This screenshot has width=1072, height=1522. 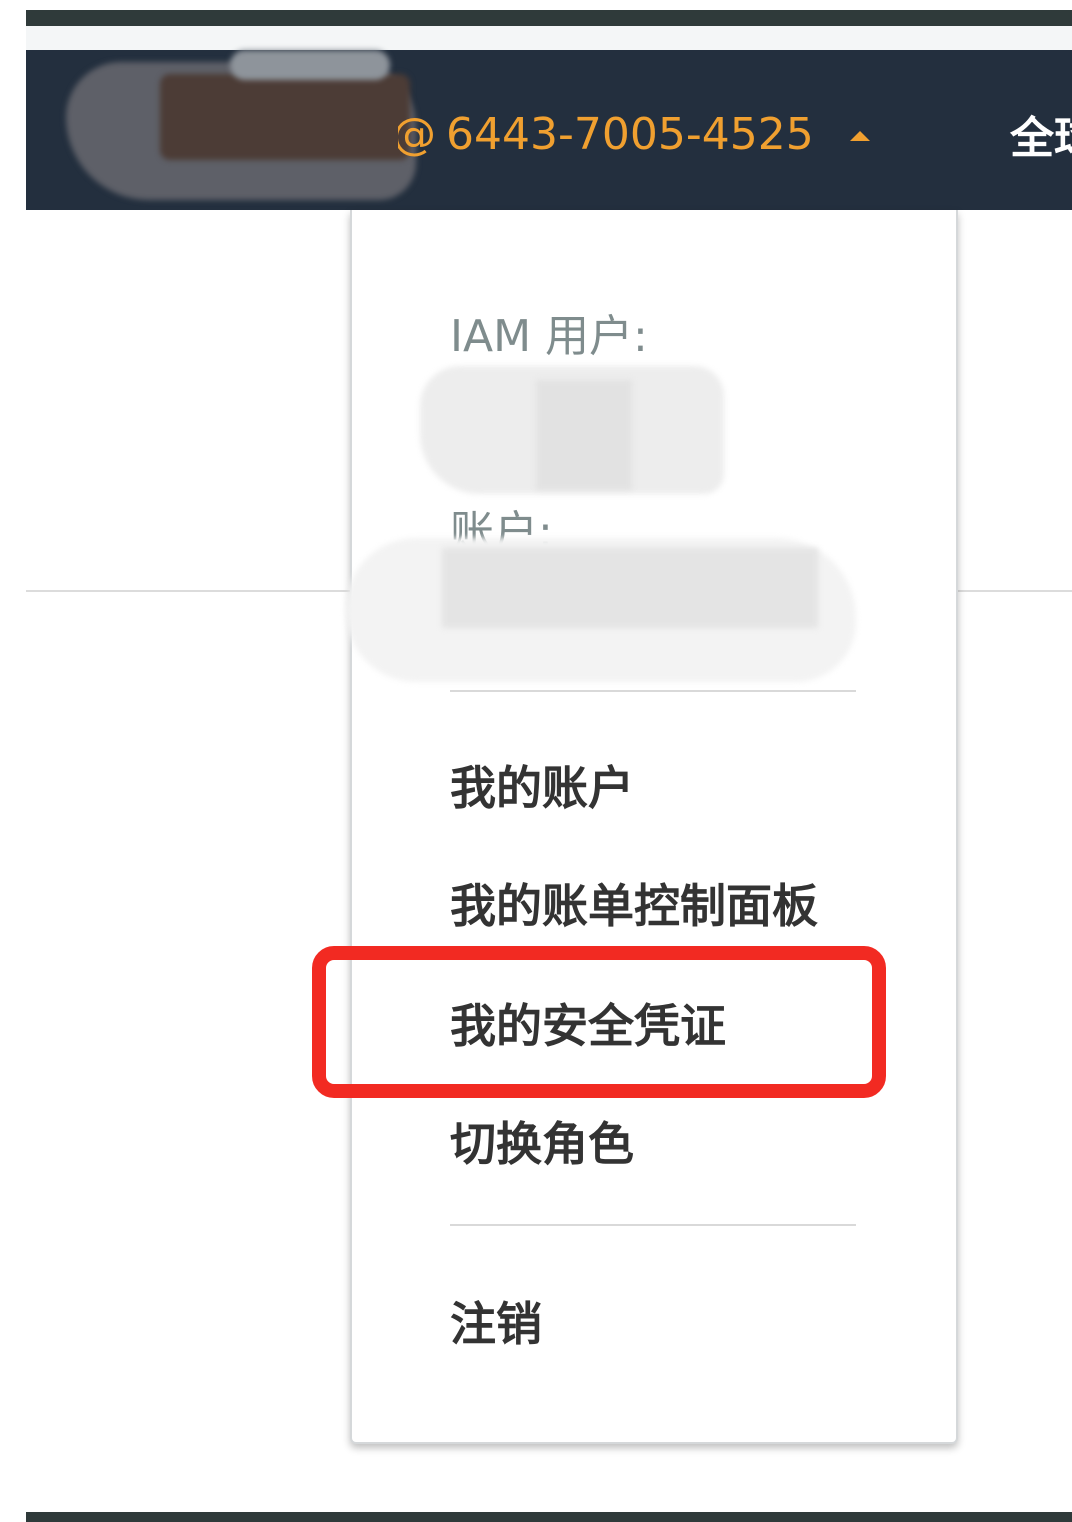 What do you see at coordinates (630, 134) in the screenshot?
I see `account-id: 6443-7005-4525` at bounding box center [630, 134].